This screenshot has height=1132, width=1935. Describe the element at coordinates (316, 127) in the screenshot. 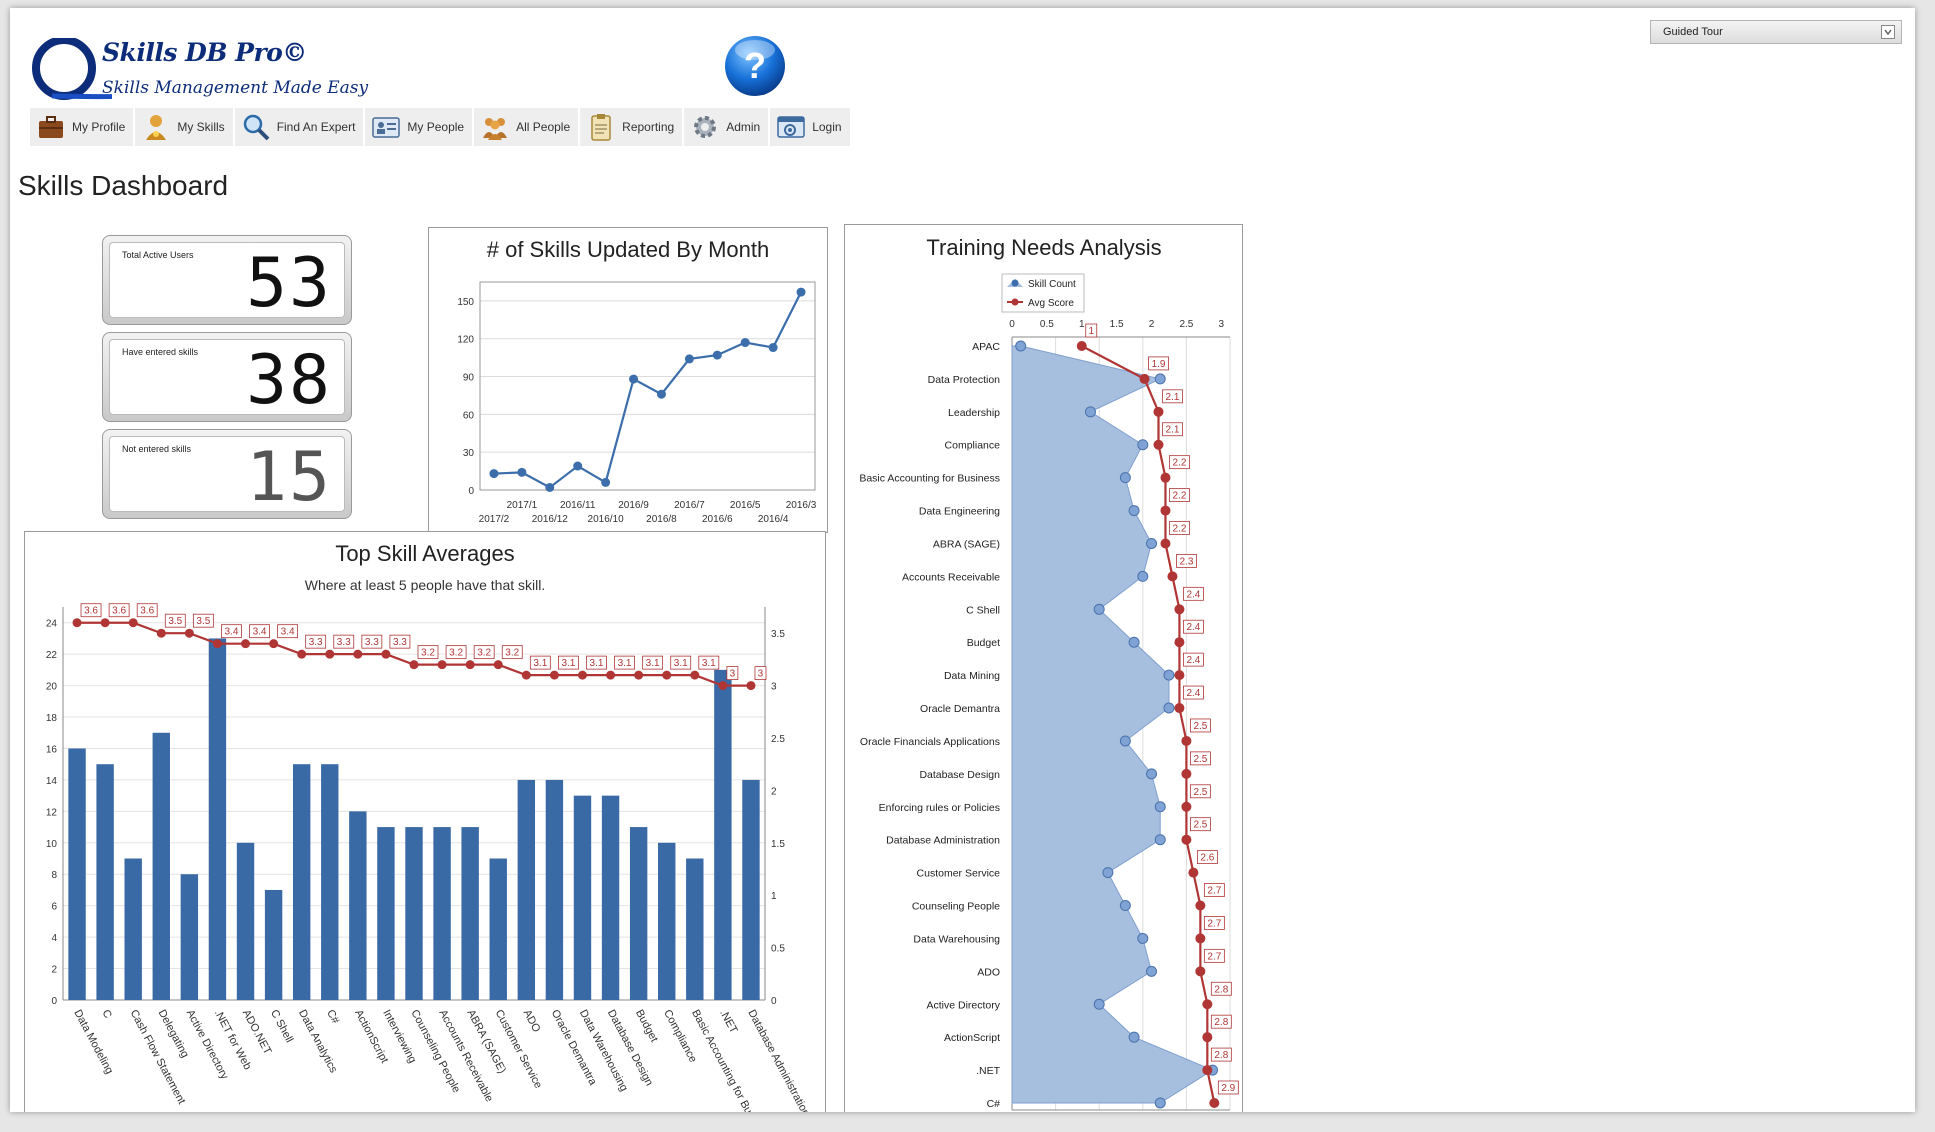

I see `nav-label: Find An Expert` at that location.